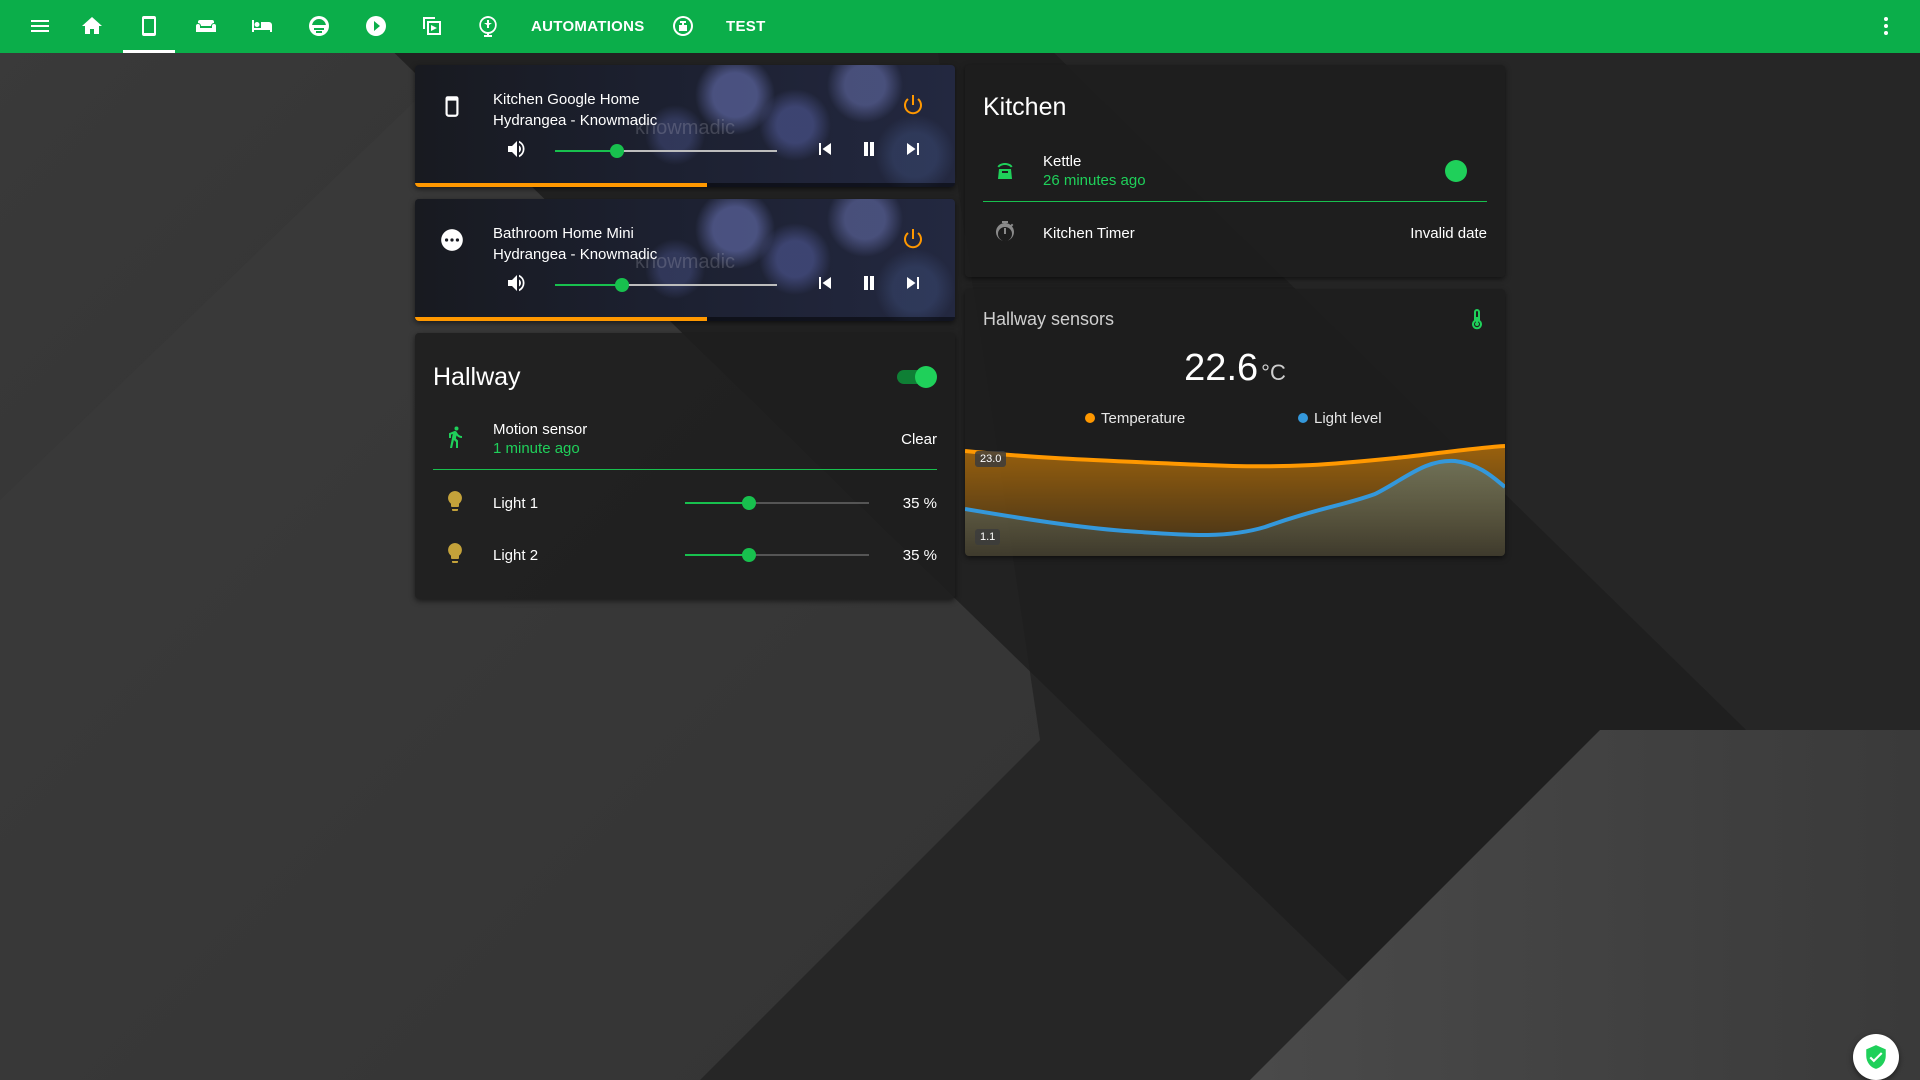  Describe the element at coordinates (262, 26) in the screenshot. I see `bed-icon` at that location.